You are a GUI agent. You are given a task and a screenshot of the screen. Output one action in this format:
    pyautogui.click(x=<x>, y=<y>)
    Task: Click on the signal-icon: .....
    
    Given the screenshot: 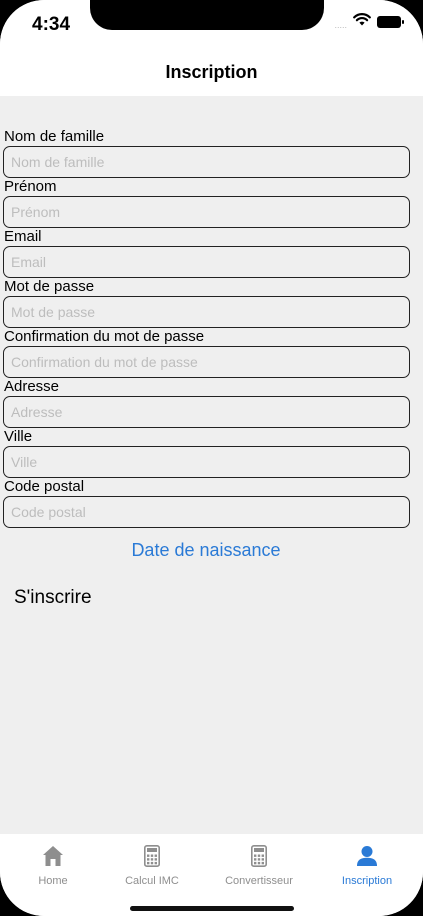 What is the action you would take?
    pyautogui.click(x=340, y=25)
    